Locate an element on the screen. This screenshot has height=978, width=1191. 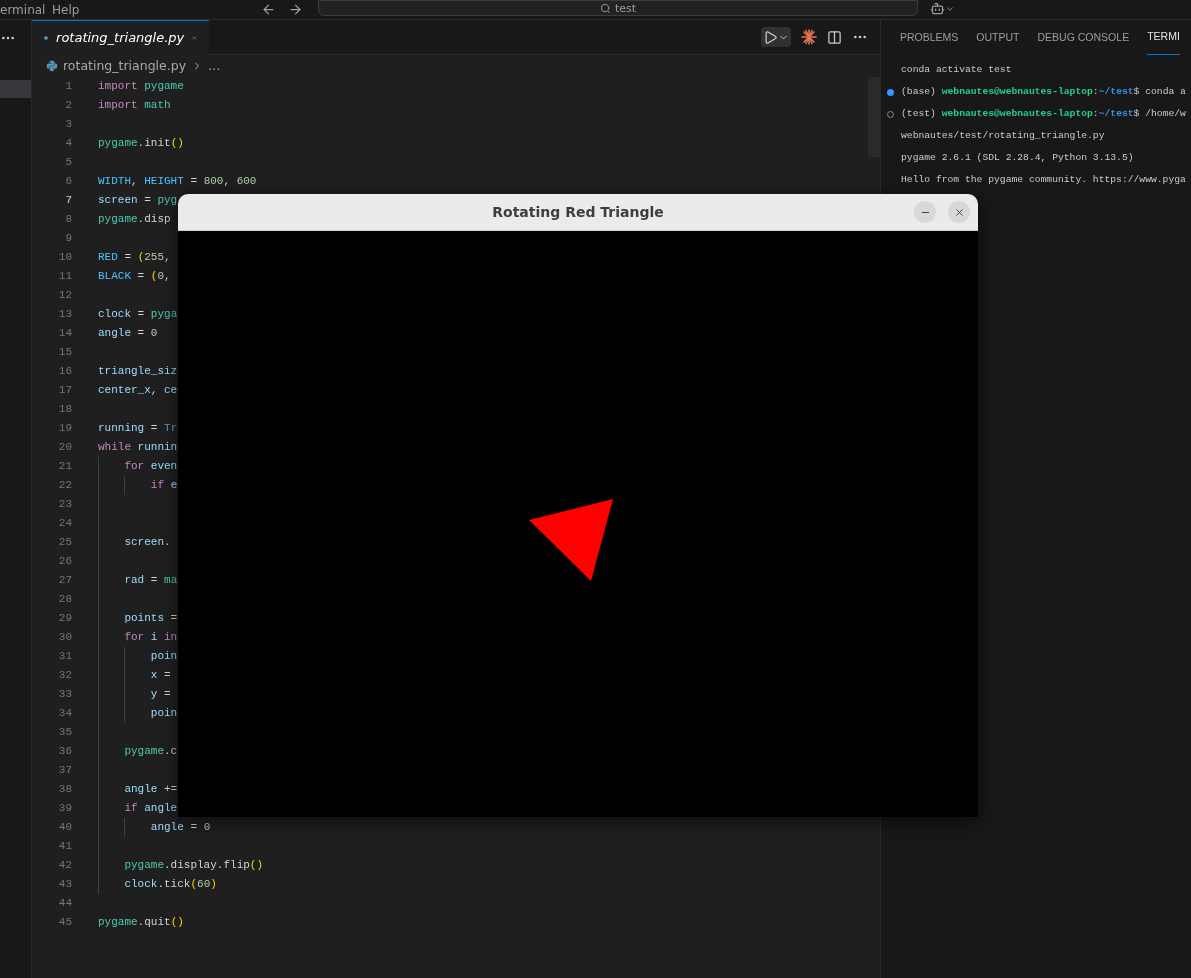
search-text: test is located at coordinates (625, 8).